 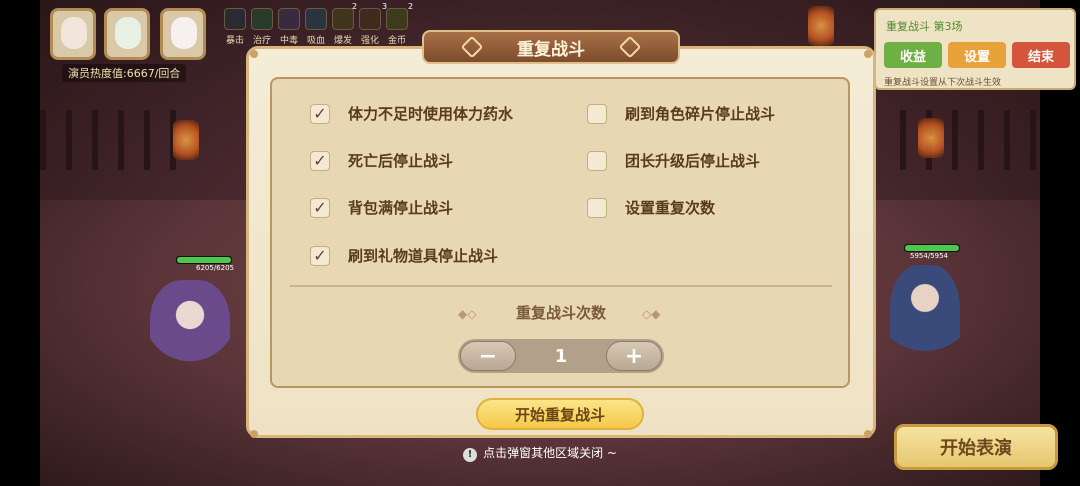 I want to click on option-stop-gift-item: ✓ 刷到礼物道具停止战斗, so click(x=404, y=255).